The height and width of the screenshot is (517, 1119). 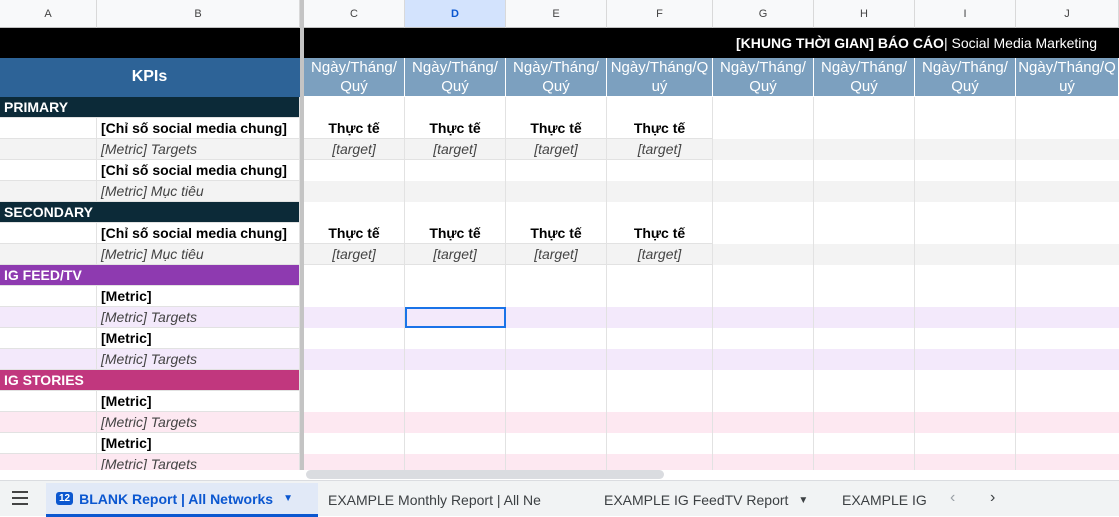 I want to click on horizontal-scrollbar, so click(x=485, y=474).